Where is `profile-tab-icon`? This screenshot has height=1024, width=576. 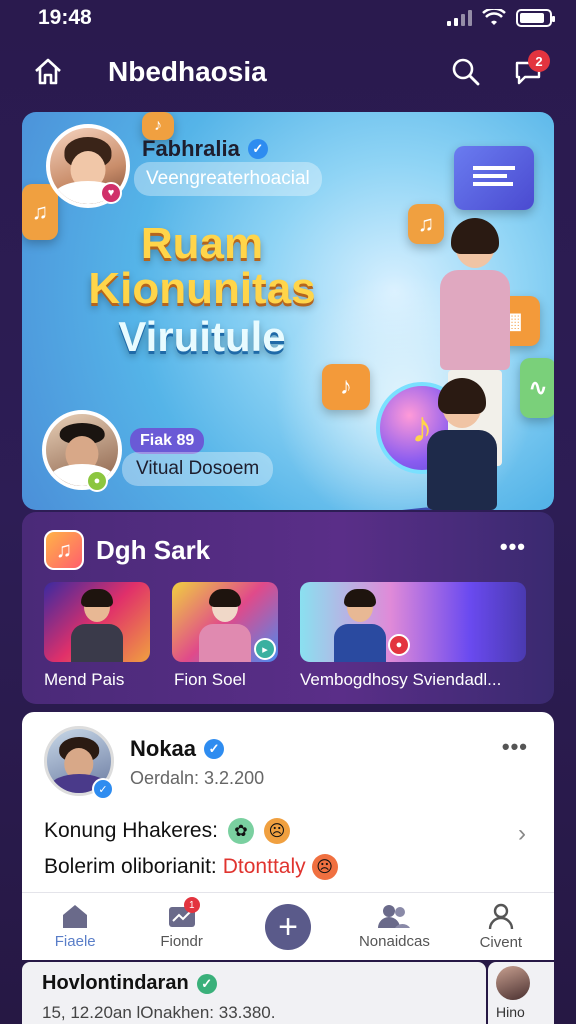 profile-tab-icon is located at coordinates (501, 916).